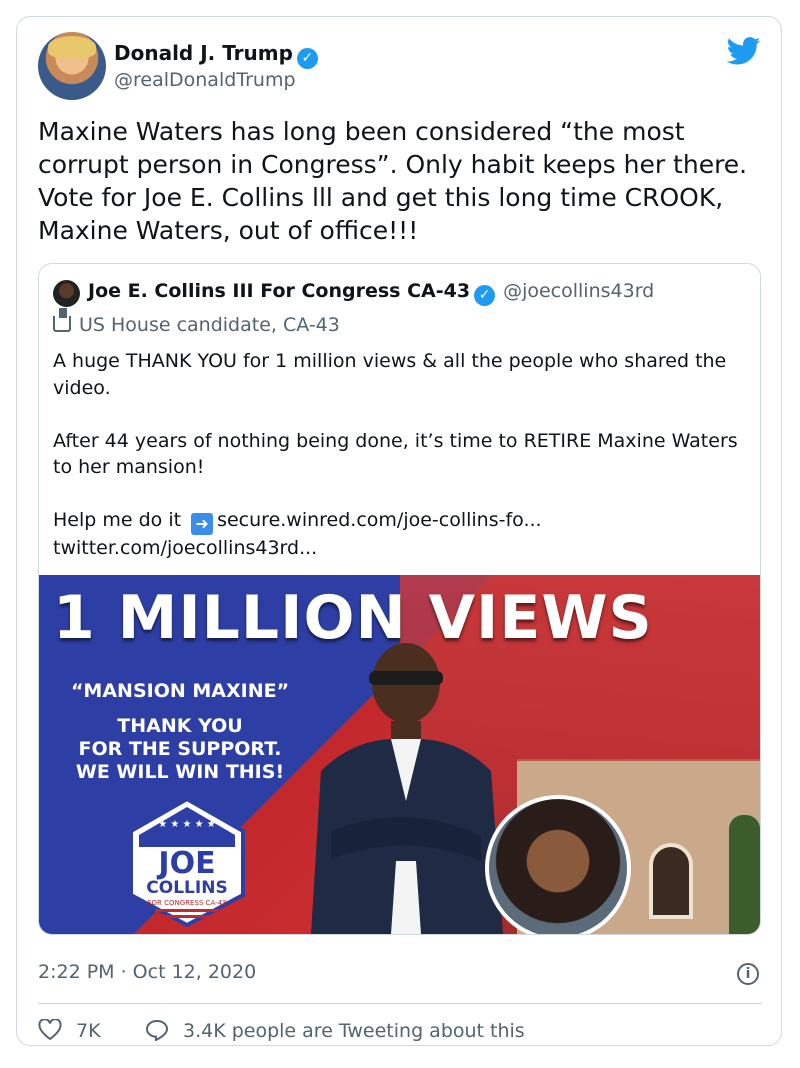  I want to click on quoted-author-name: Joe E. Collins III For Congress CA-43, so click(279, 291).